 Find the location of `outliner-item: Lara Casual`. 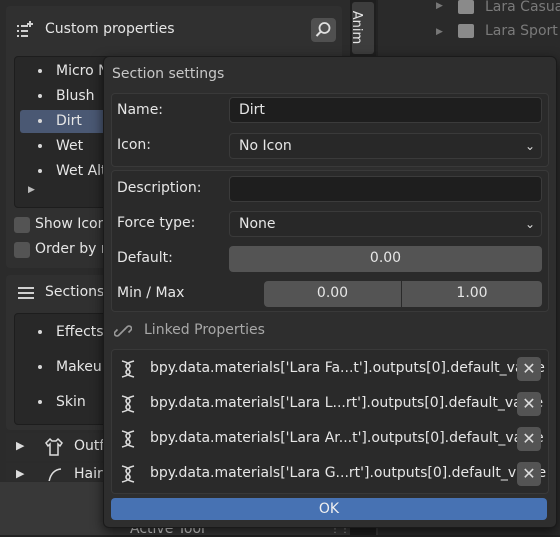

outliner-item: Lara Casual is located at coordinates (522, 7).